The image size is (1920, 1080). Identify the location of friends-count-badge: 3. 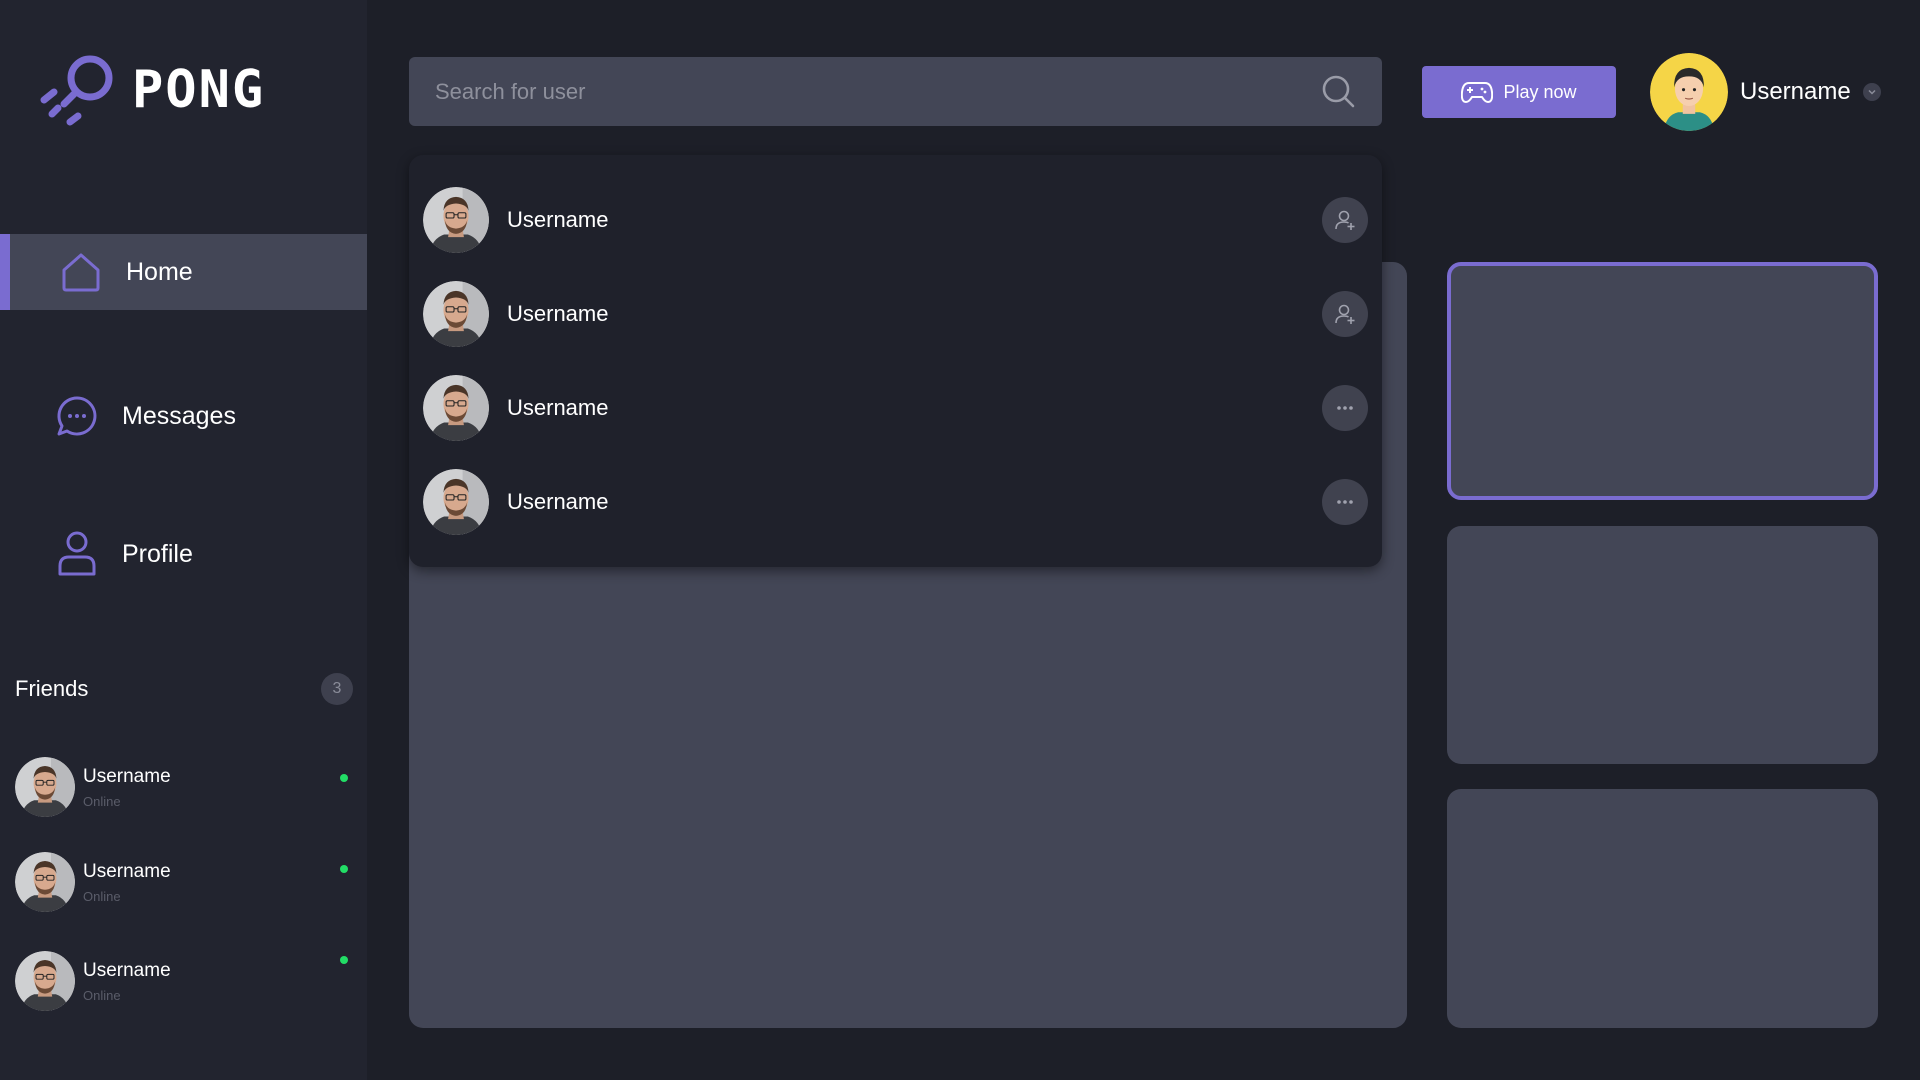
(337, 689).